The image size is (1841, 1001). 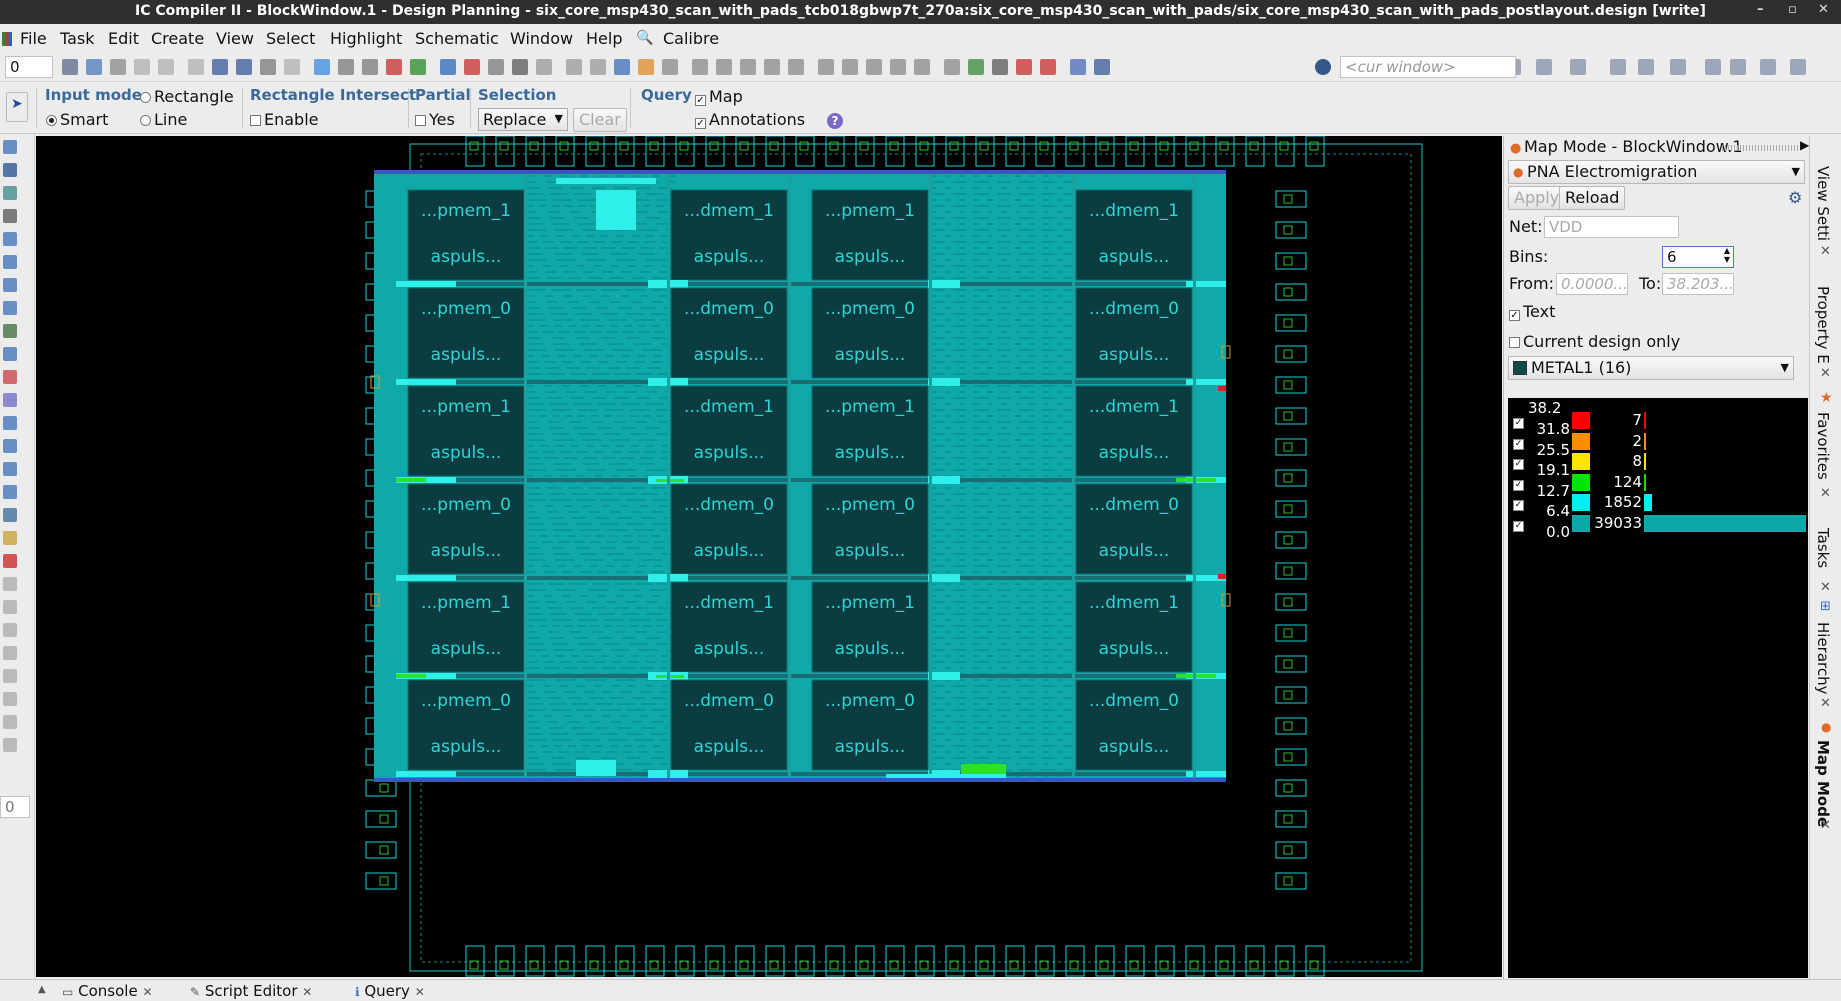 What do you see at coordinates (1823, 9) in the screenshot?
I see `close-button: ✕` at bounding box center [1823, 9].